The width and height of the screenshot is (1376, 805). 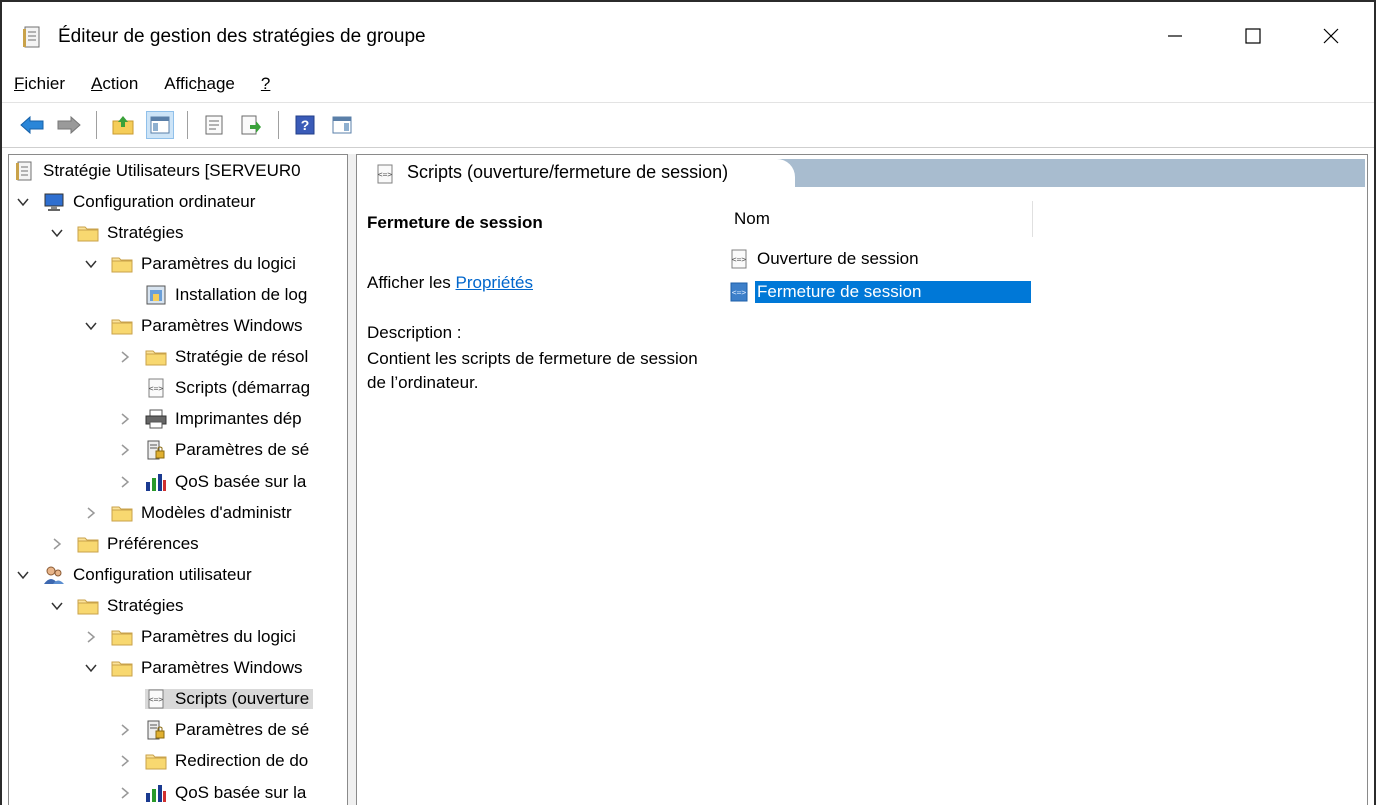 I want to click on tree-node-label: Paramètres de sé, so click(x=242, y=730).